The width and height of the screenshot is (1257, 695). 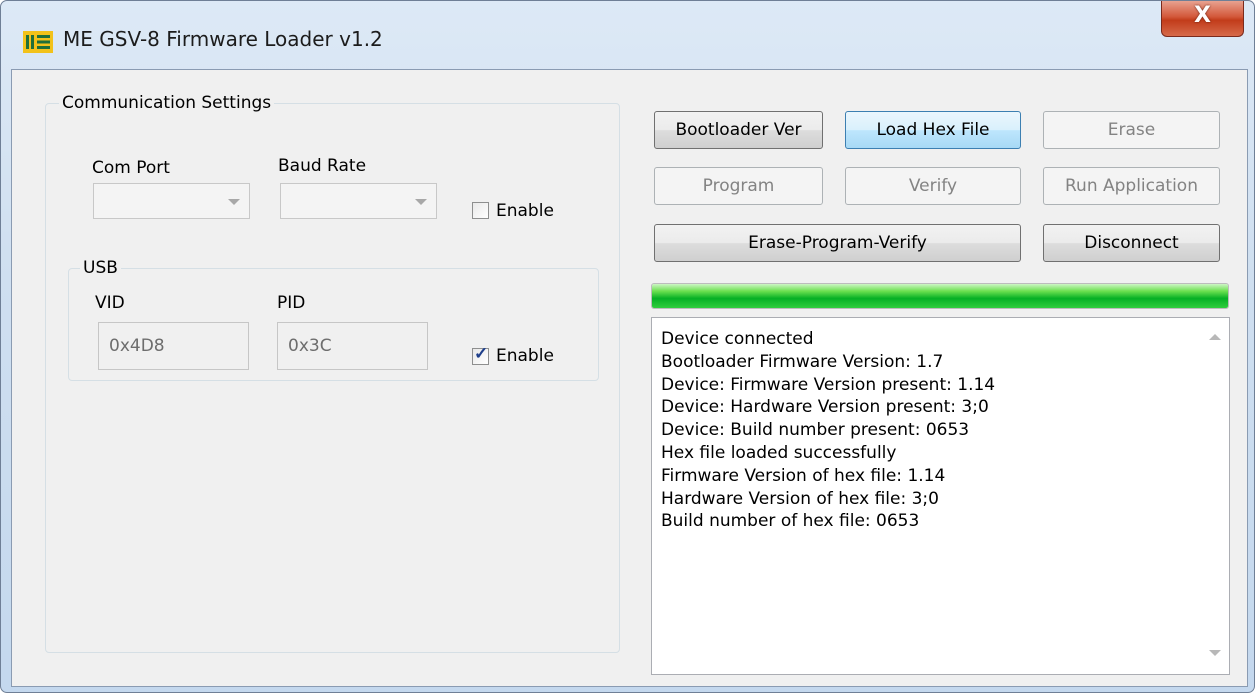 What do you see at coordinates (933, 130) in the screenshot?
I see `load-hex-file-button: Load Hex File` at bounding box center [933, 130].